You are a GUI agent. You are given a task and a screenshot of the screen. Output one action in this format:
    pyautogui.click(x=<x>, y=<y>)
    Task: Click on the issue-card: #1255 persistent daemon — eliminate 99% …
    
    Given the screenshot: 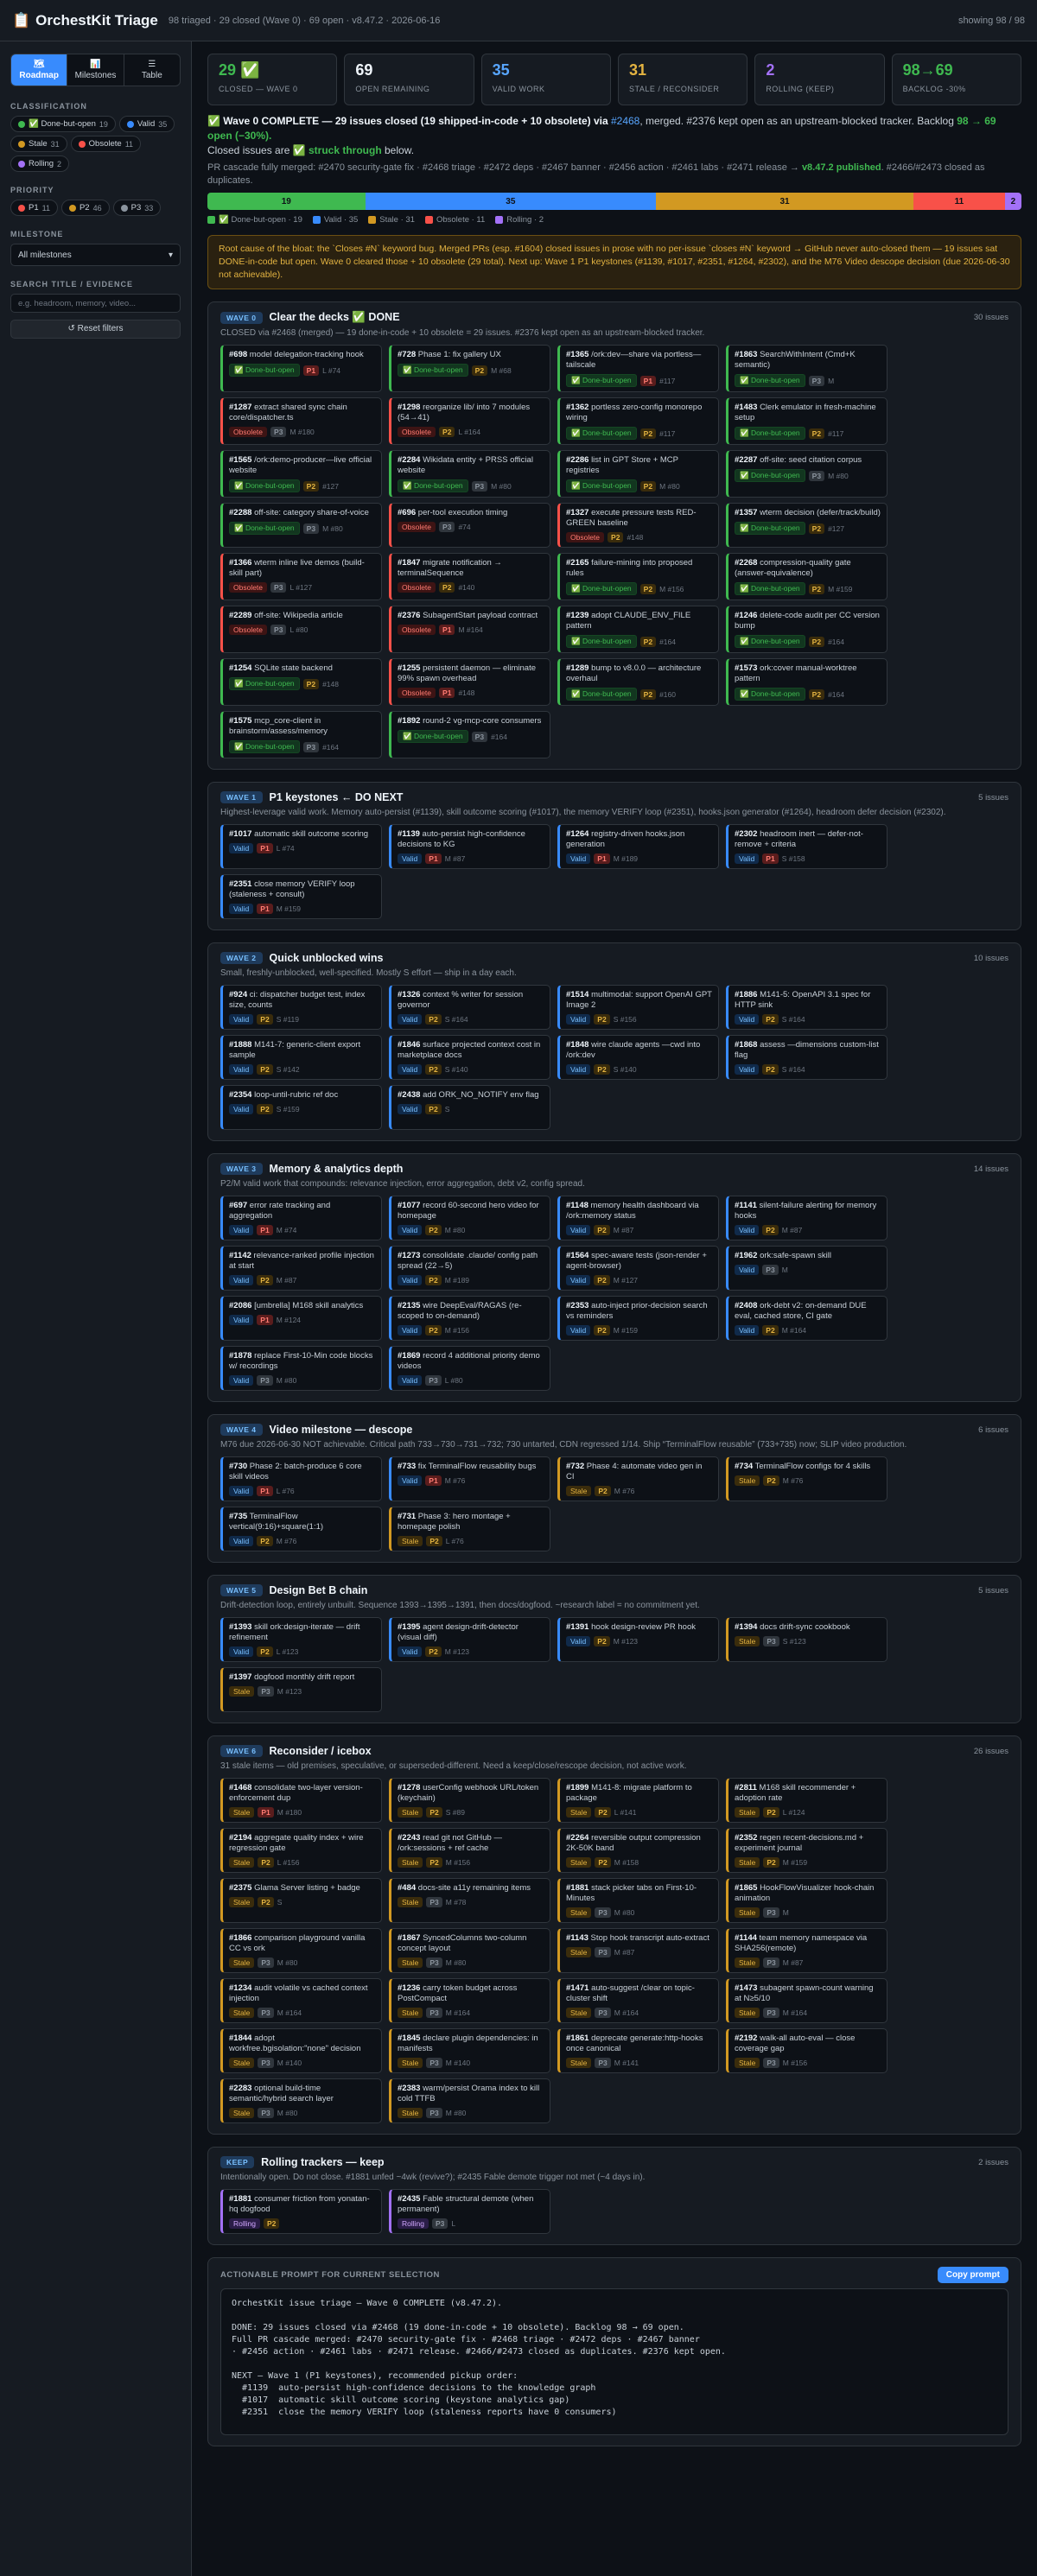 What is the action you would take?
    pyautogui.click(x=469, y=682)
    